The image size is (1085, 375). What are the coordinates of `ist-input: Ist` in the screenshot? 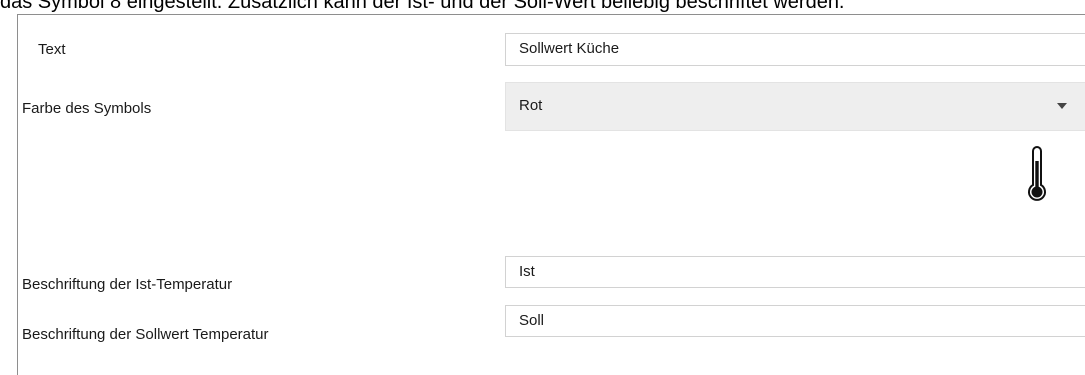 It's located at (795, 272).